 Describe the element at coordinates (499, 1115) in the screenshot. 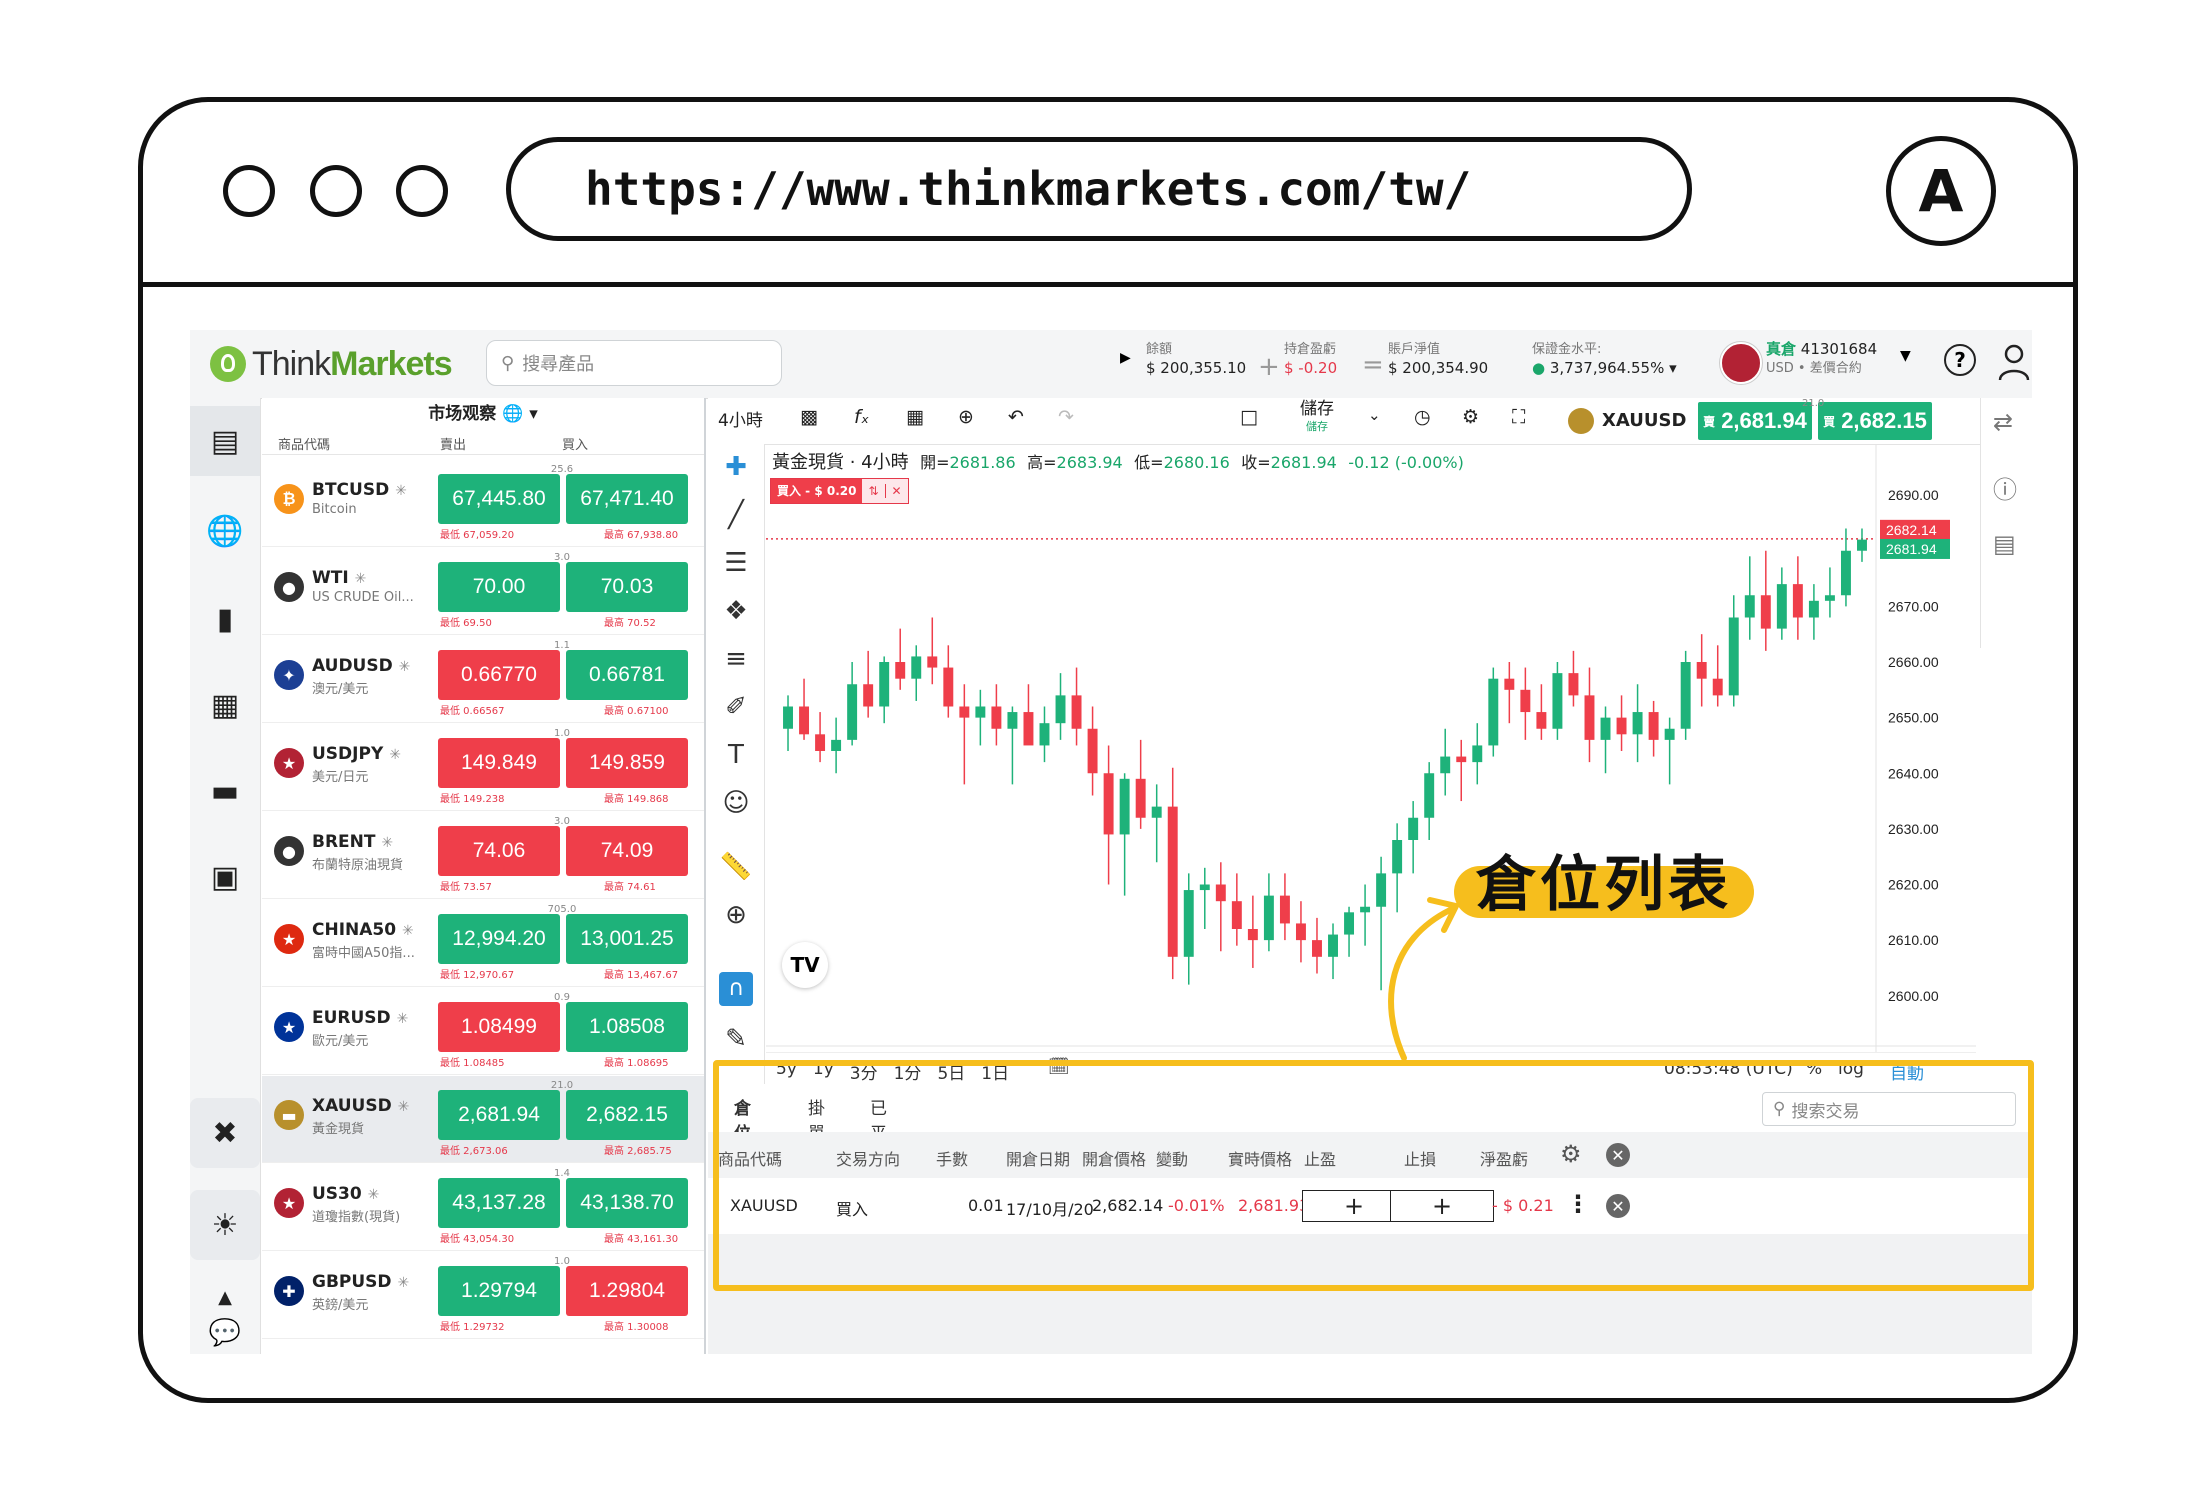

I see `sell-price-button: 2,681.94` at that location.